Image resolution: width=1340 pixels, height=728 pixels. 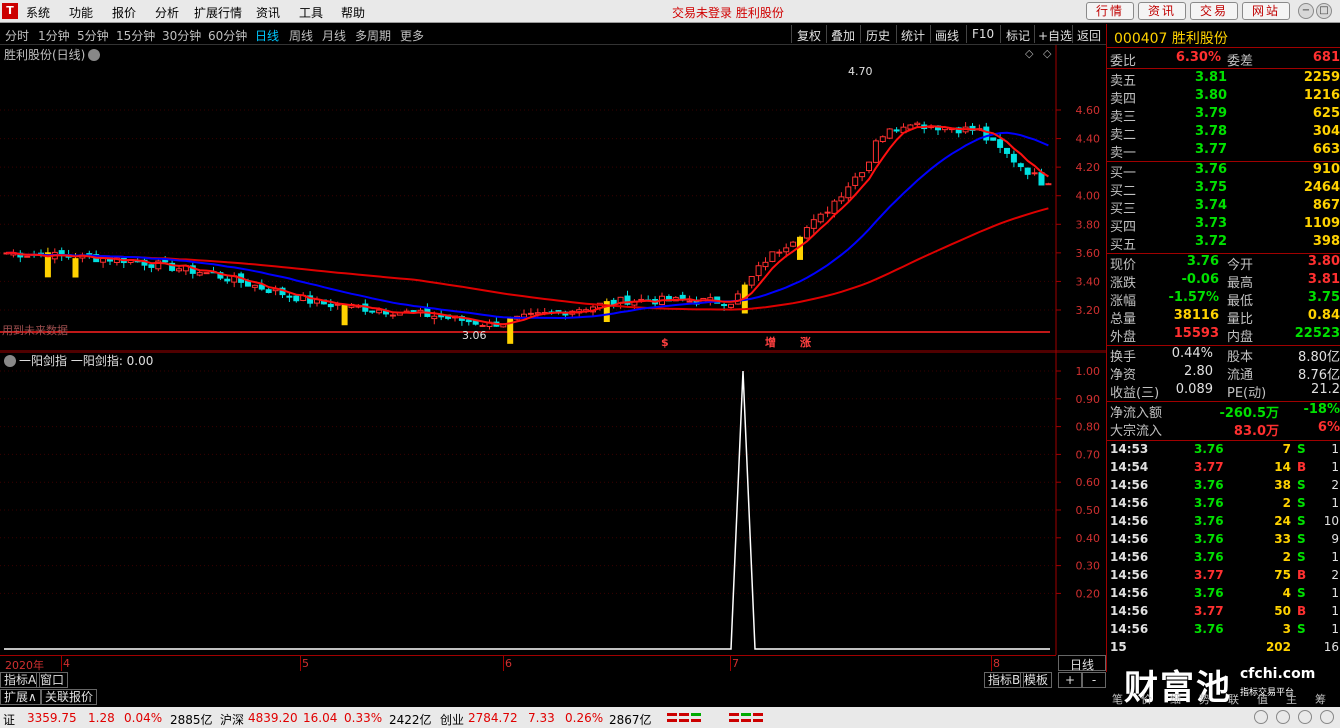 What do you see at coordinates (1202, 261) in the screenshot?
I see `value: 3.76` at bounding box center [1202, 261].